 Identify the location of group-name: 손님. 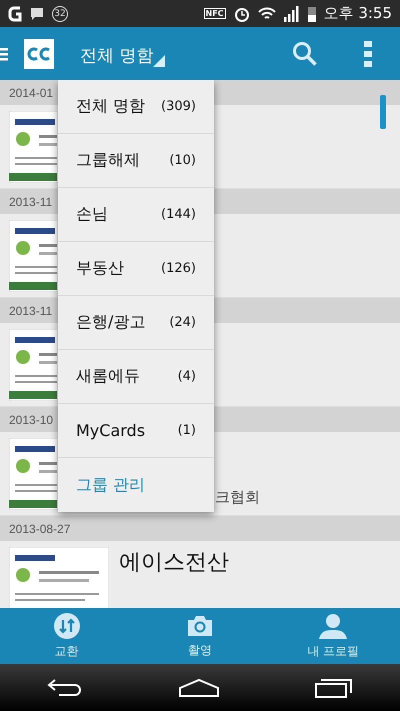
(92, 214).